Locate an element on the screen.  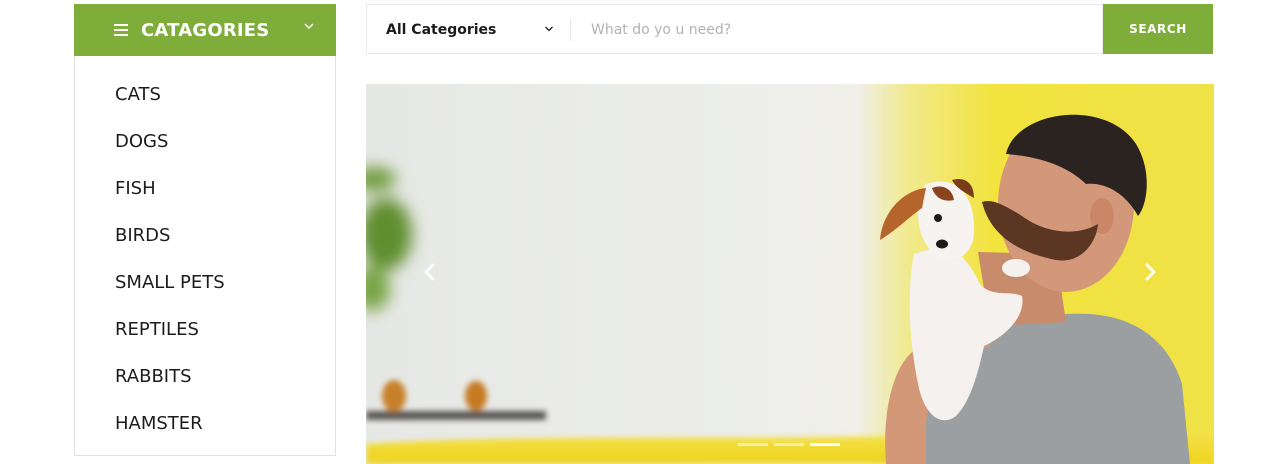
category-item: FISH is located at coordinates (205, 189).